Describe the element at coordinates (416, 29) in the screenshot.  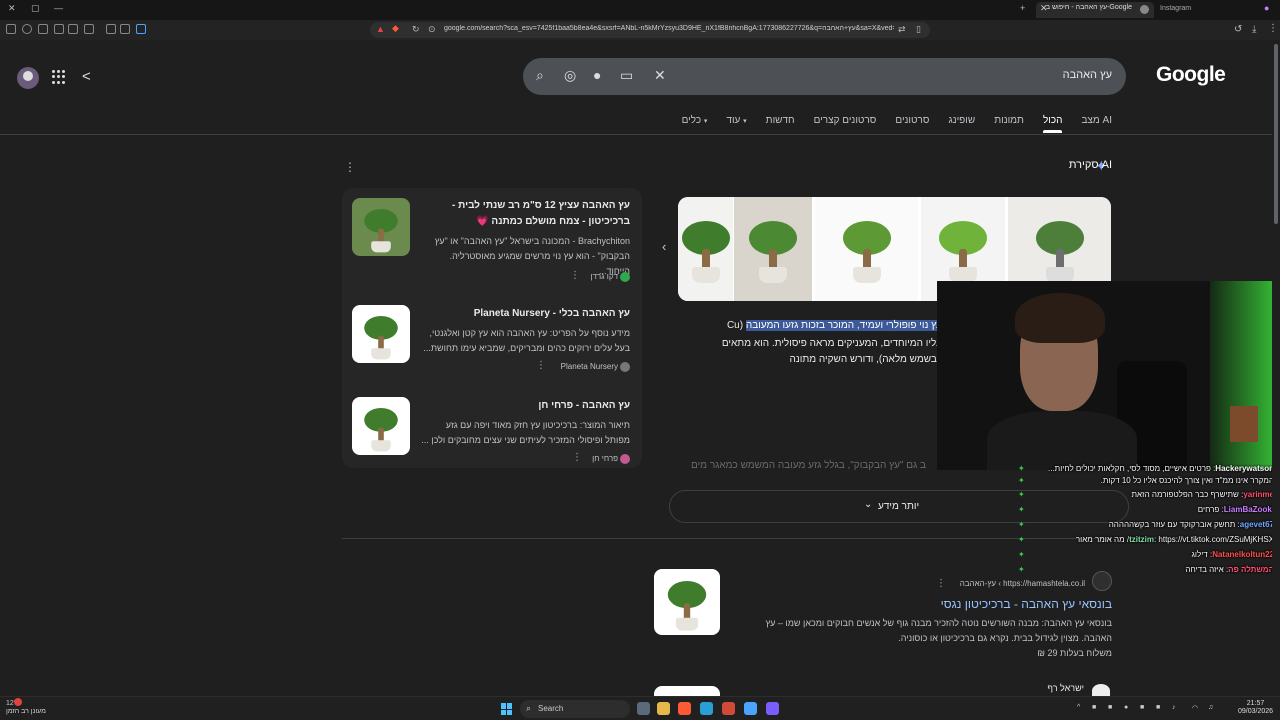
I see `reload-icon: ↻` at that location.